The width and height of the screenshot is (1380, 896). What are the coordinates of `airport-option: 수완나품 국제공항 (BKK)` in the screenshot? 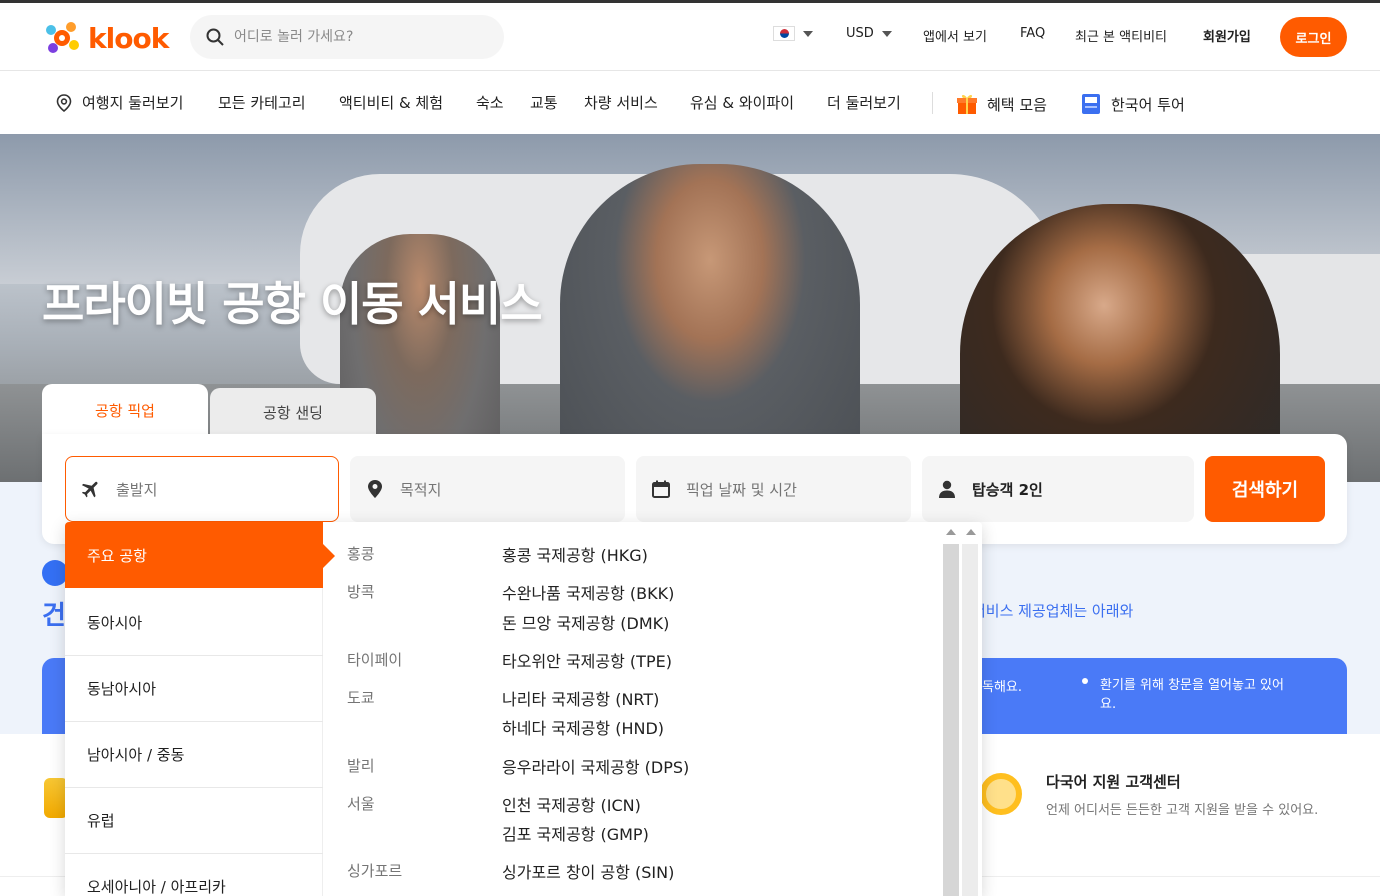 It's located at (588, 592).